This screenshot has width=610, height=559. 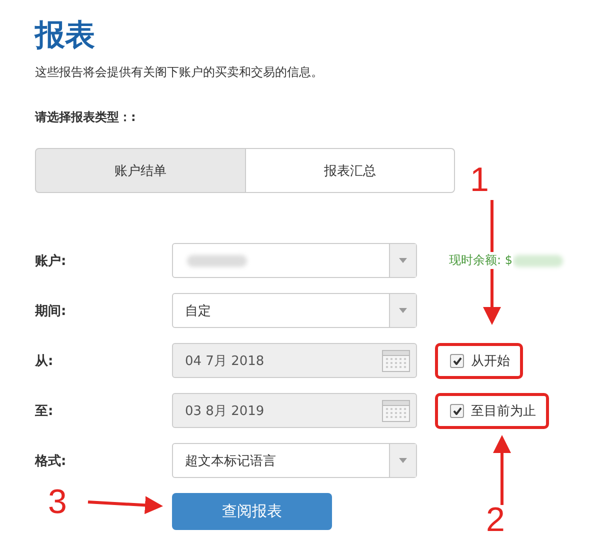 What do you see at coordinates (480, 260) in the screenshot?
I see `balance-label: 现时余额: $` at bounding box center [480, 260].